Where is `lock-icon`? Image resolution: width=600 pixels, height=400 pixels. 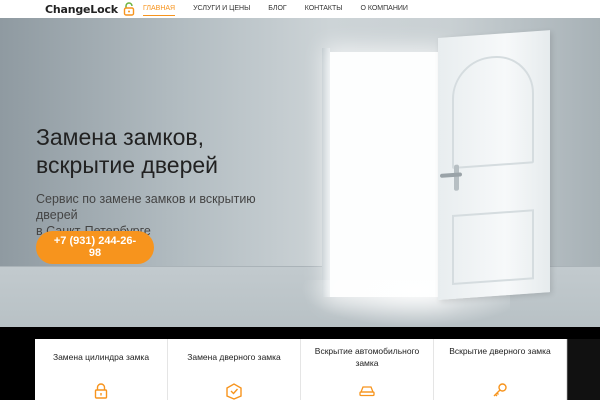
lock-icon is located at coordinates (101, 391).